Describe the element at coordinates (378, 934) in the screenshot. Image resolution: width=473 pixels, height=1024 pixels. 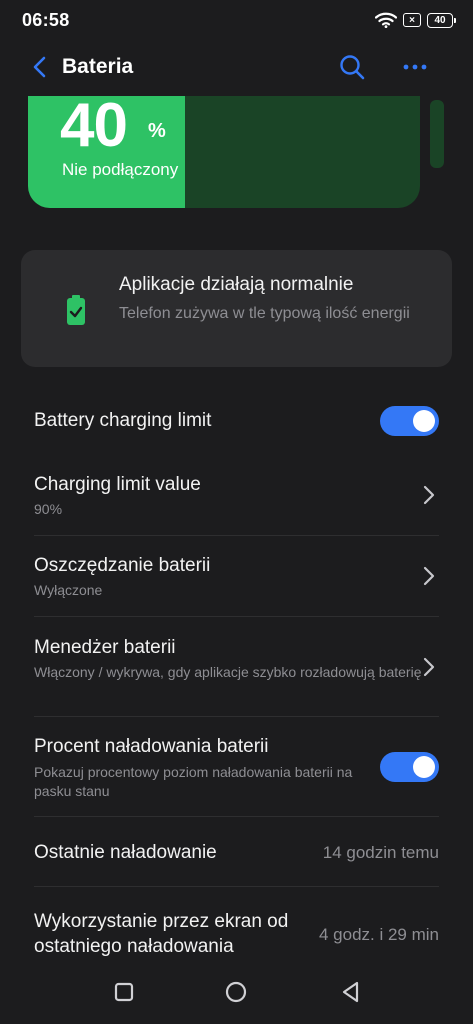
I see `screen-usage-value: 4 godz. i 29 min` at that location.